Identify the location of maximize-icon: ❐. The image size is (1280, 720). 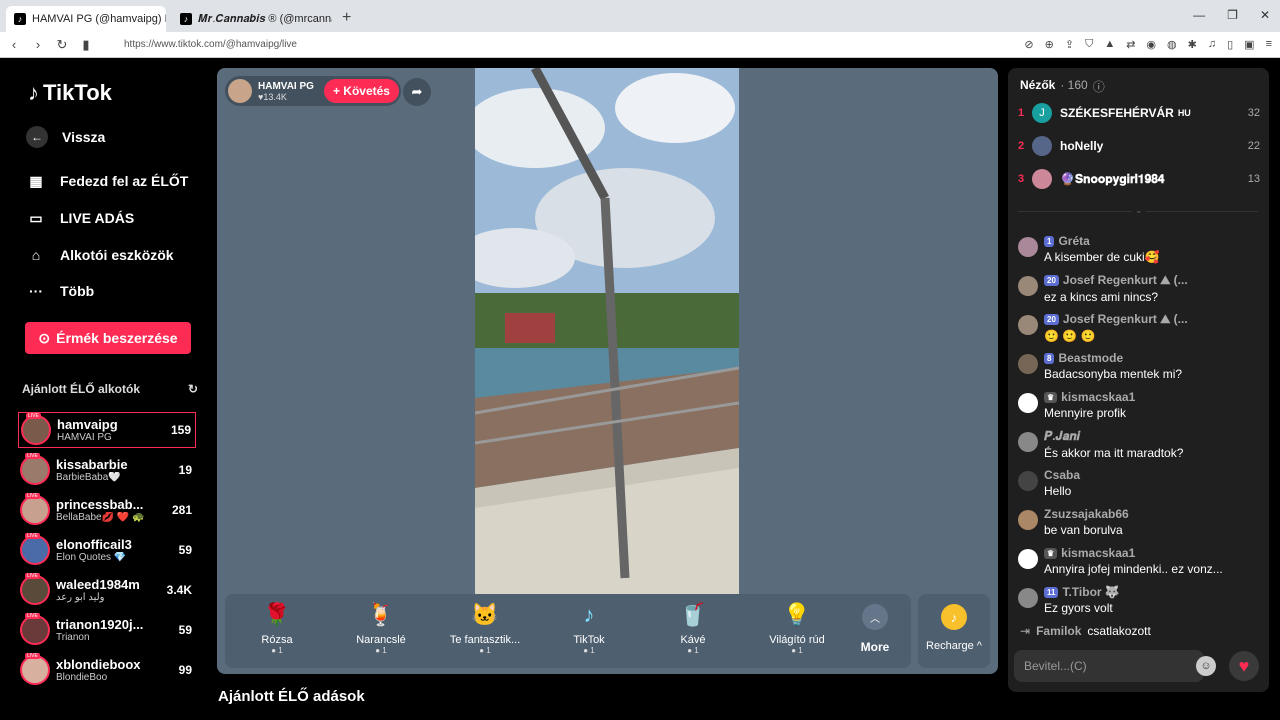
(1232, 15).